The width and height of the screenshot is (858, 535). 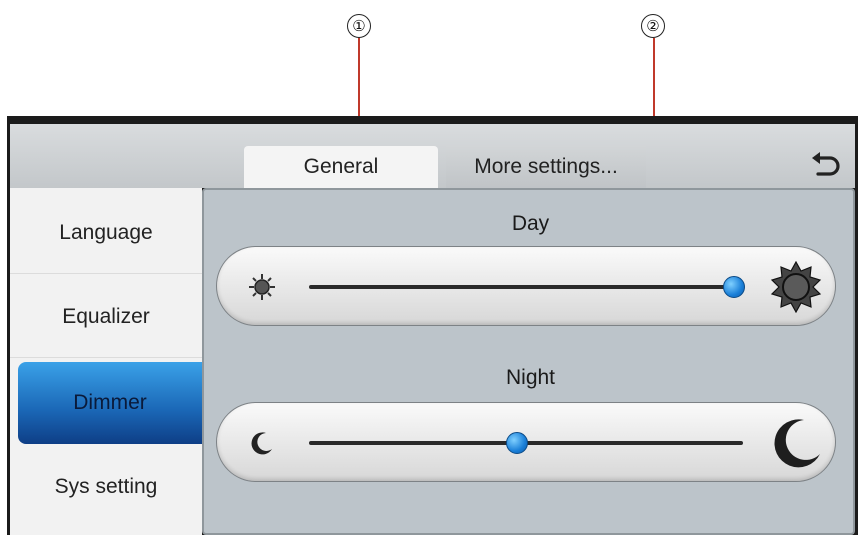 I want to click on night-slider, so click(x=526, y=442).